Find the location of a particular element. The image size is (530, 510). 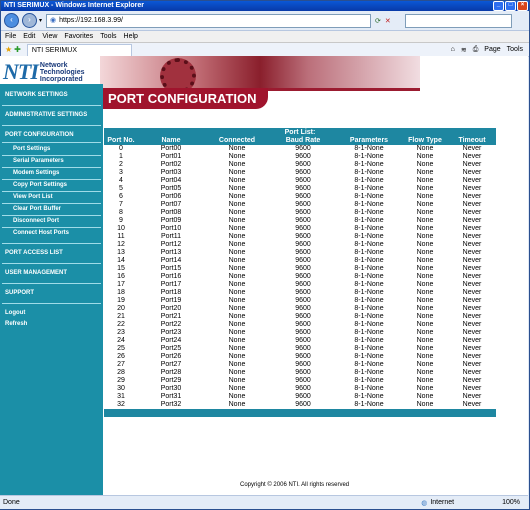

menu-tools: Tools is located at coordinates (108, 36).